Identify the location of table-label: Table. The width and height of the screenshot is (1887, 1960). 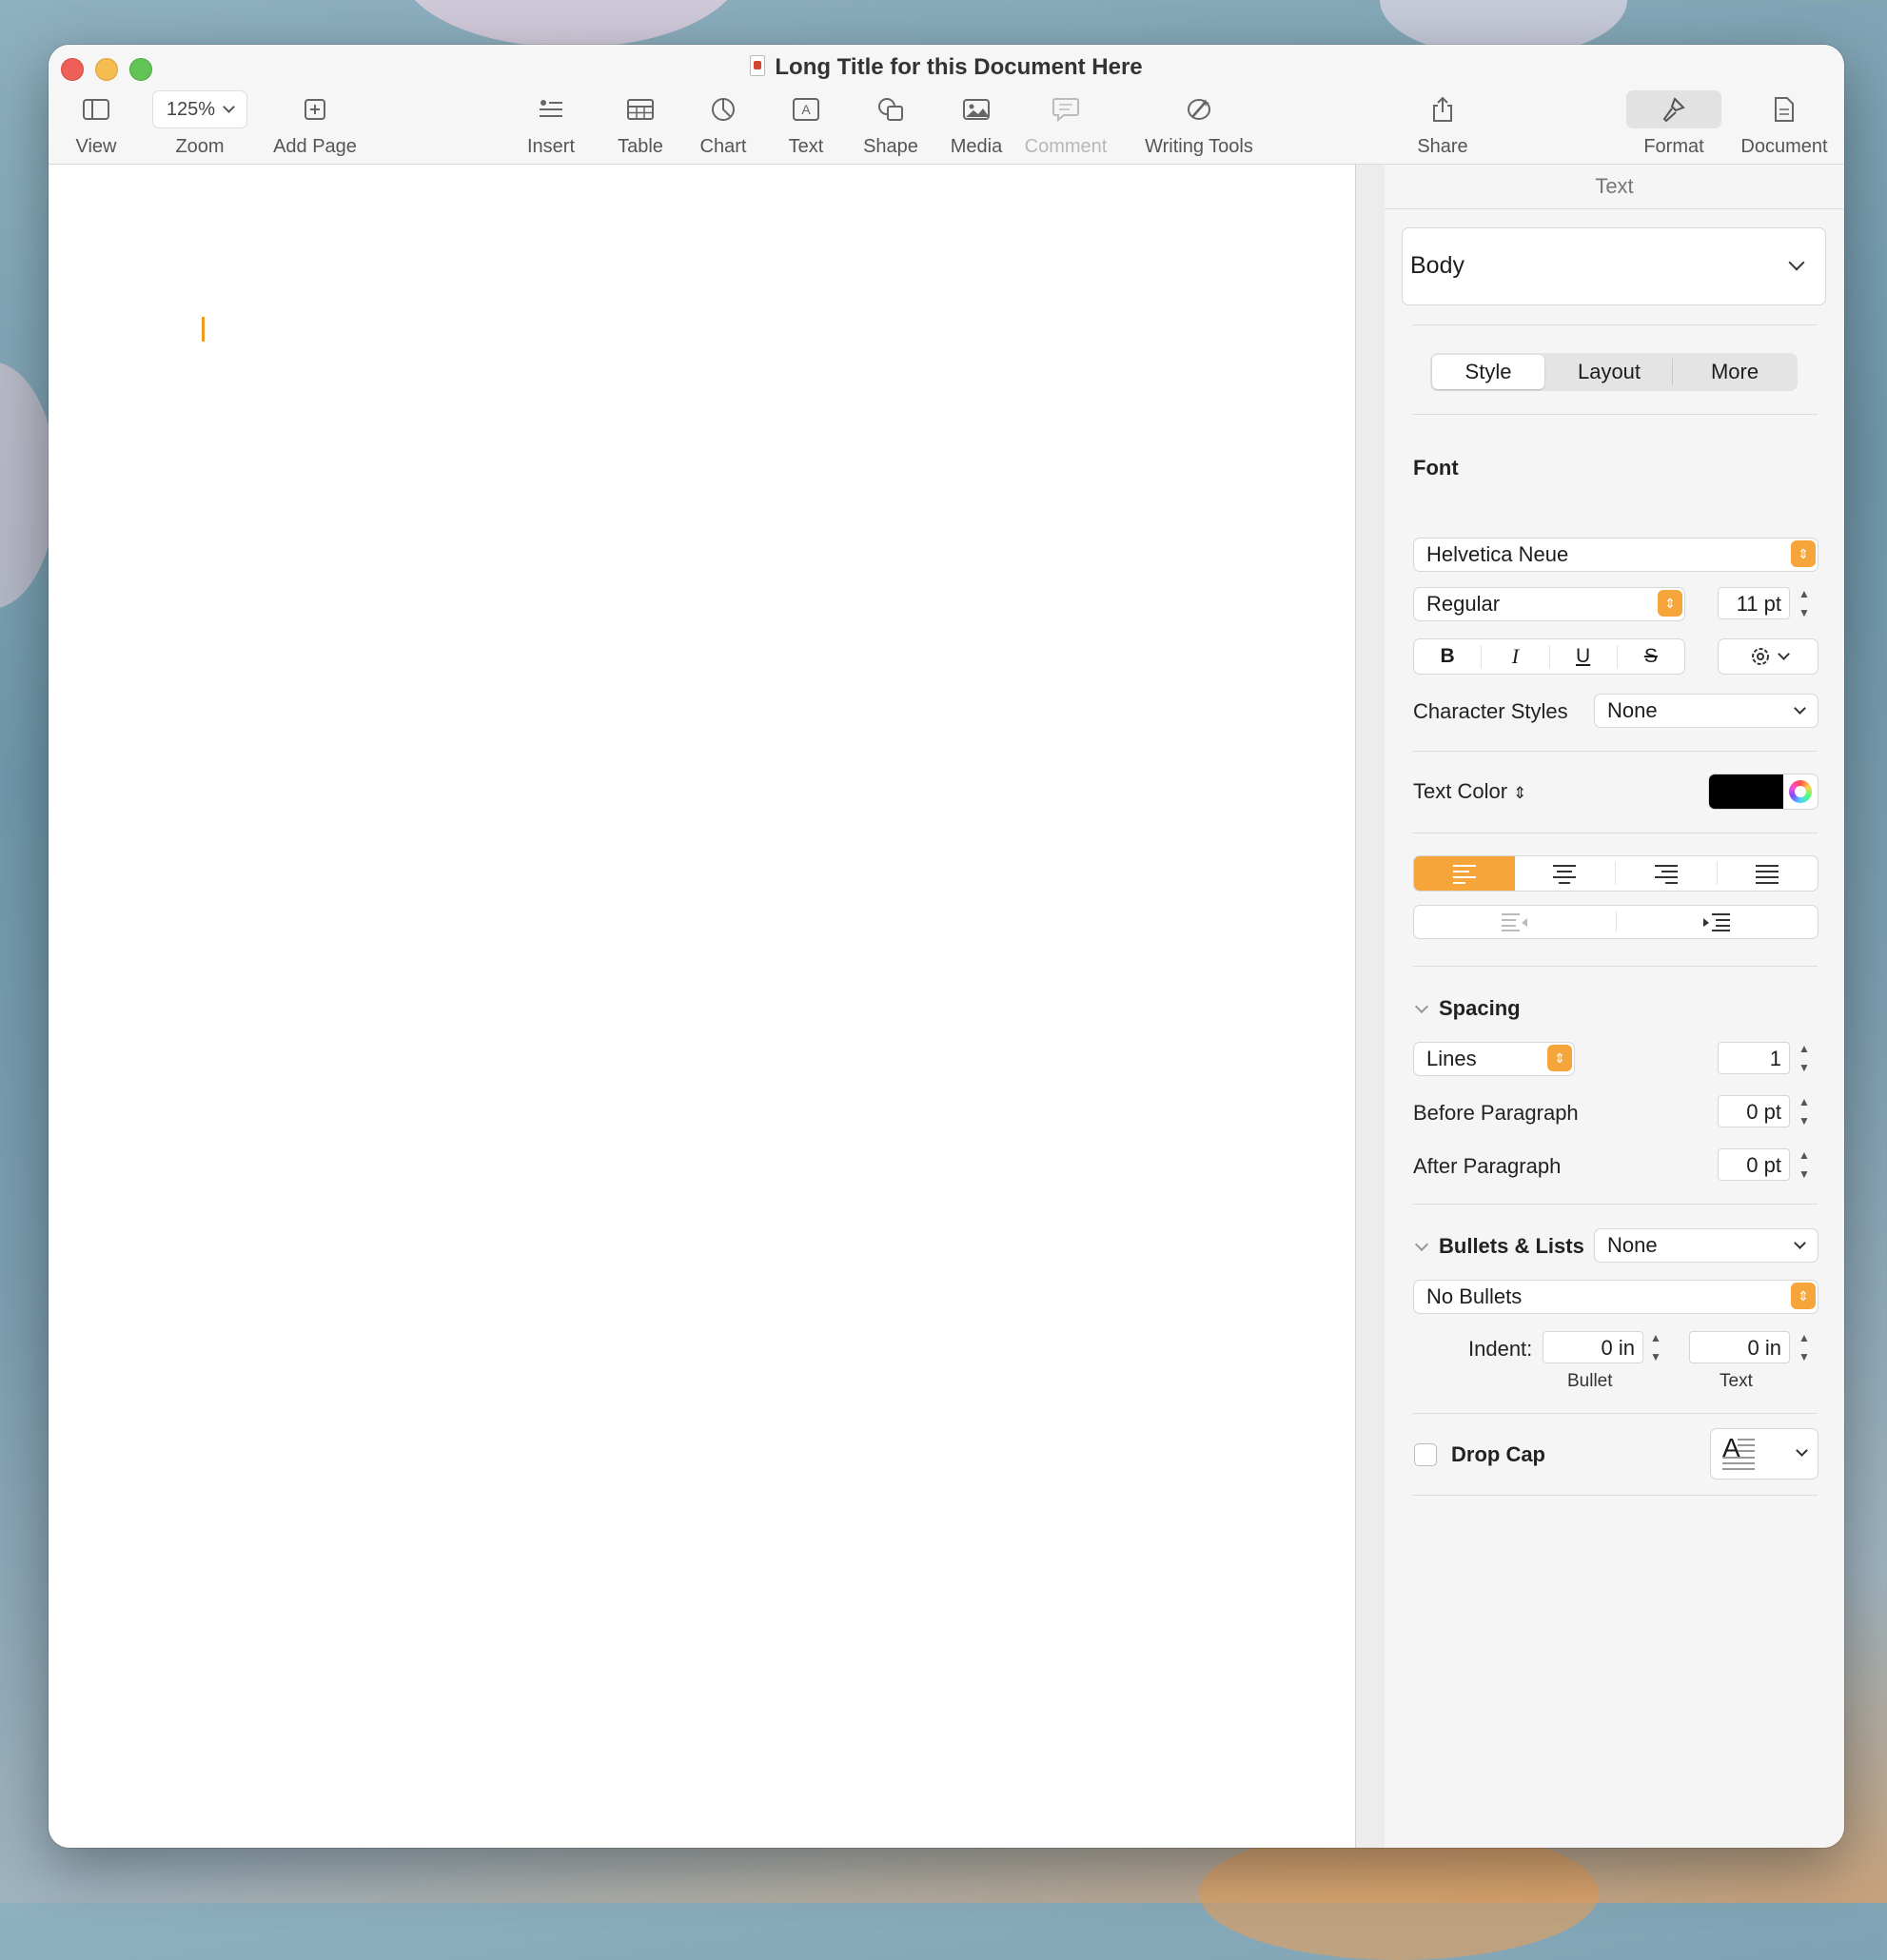
(641, 146).